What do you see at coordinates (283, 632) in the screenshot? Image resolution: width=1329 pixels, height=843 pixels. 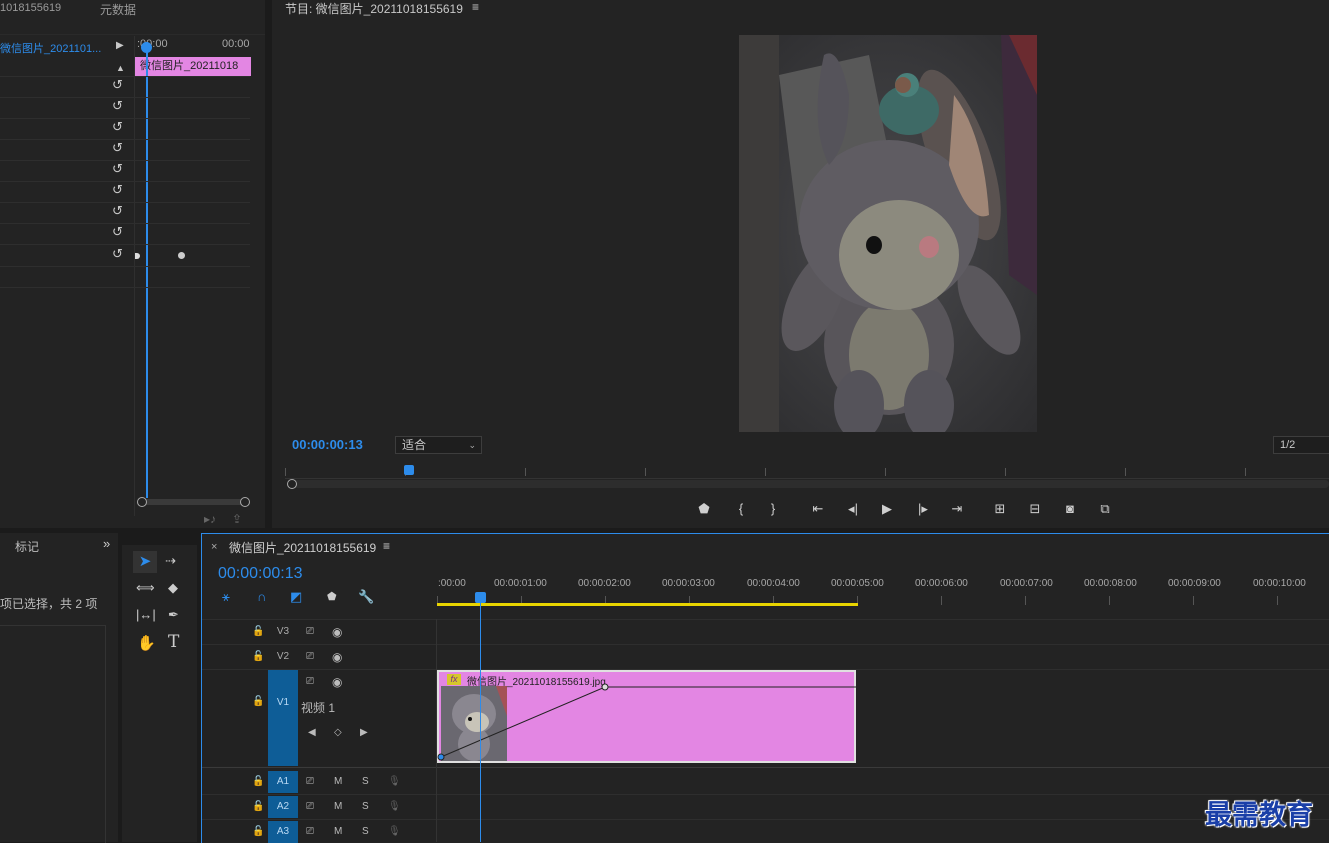 I see `track-name: V3` at bounding box center [283, 632].